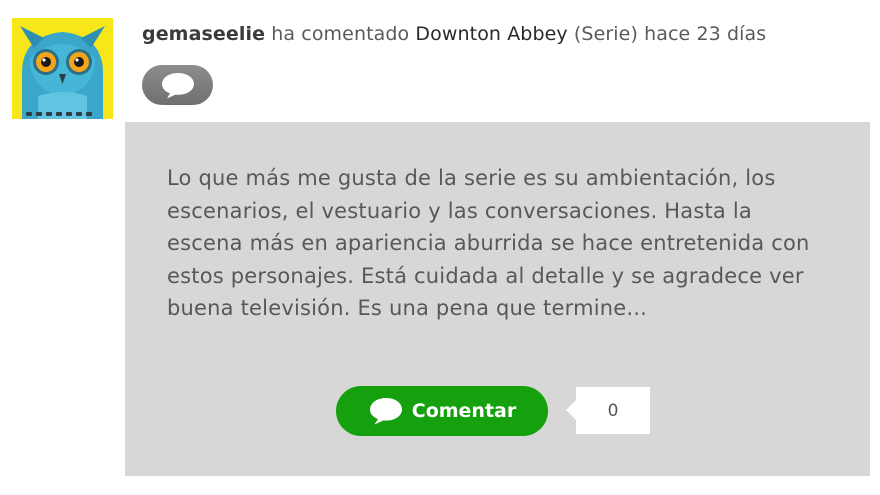  I want to click on comment-button: Comentar, so click(442, 411).